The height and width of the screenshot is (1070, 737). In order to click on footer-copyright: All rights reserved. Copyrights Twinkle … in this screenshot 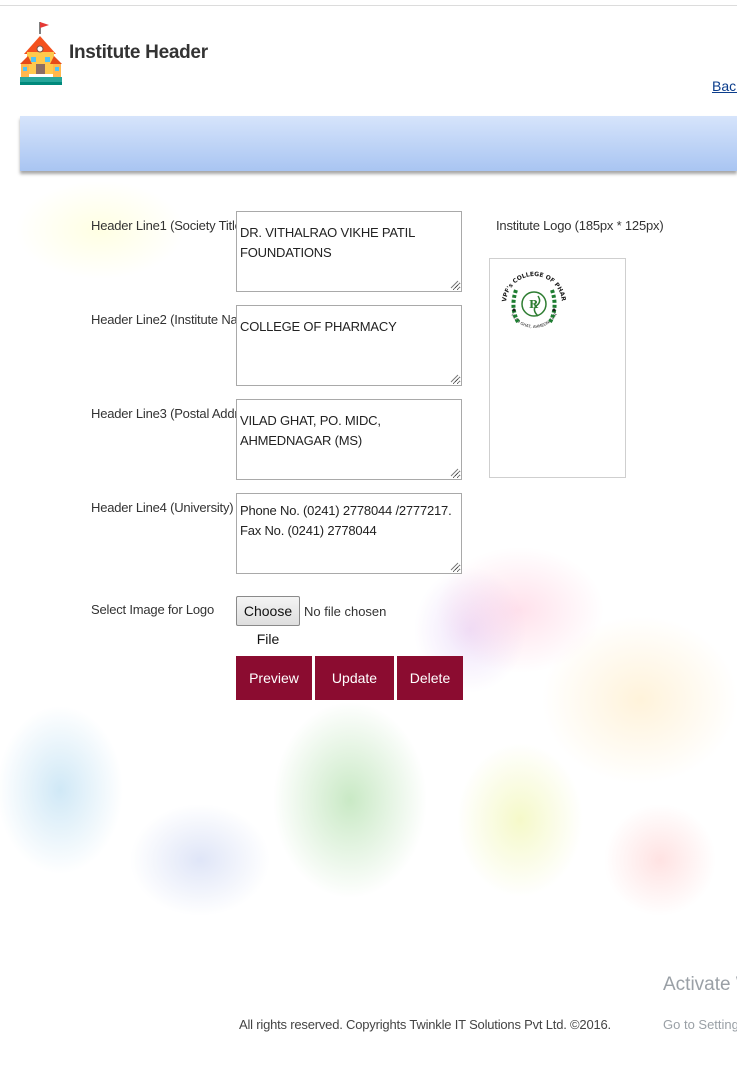, I will do `click(425, 1024)`.